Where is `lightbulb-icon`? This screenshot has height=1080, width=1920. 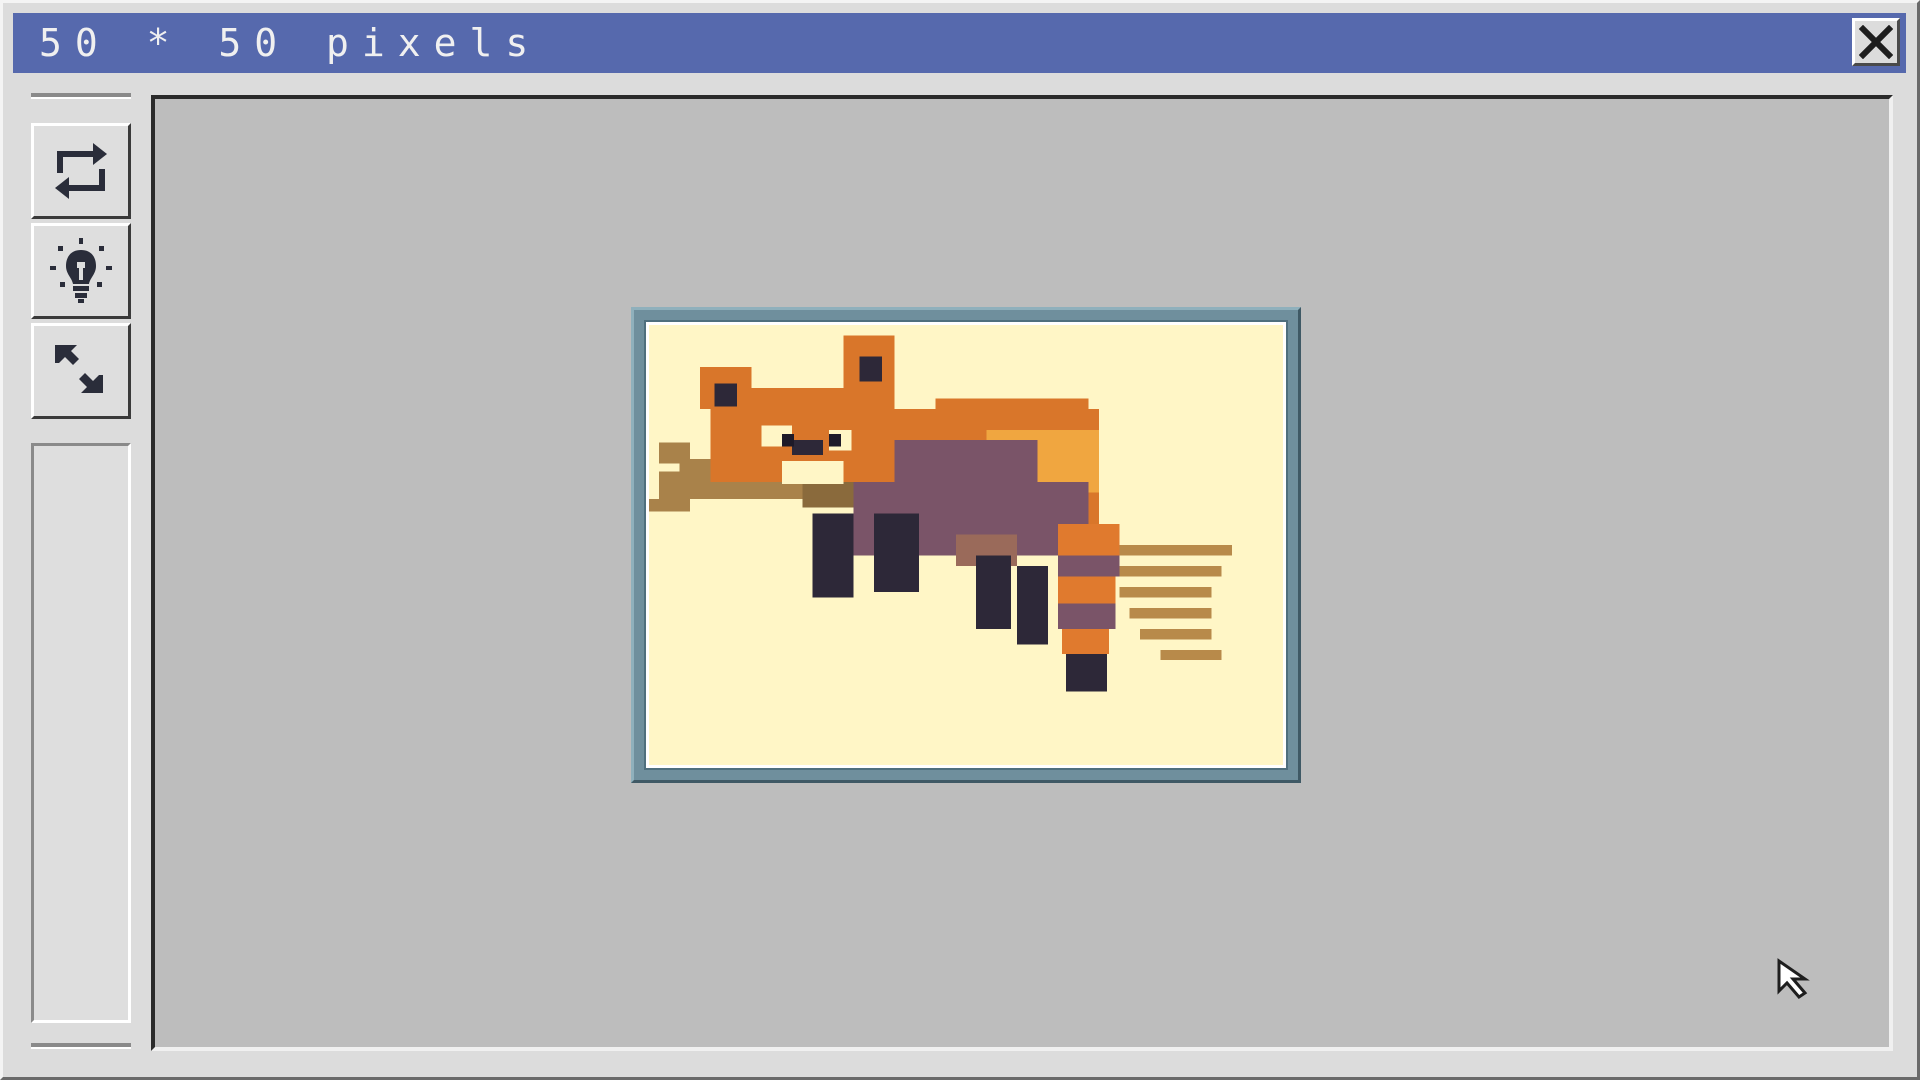
lightbulb-icon is located at coordinates (81, 270).